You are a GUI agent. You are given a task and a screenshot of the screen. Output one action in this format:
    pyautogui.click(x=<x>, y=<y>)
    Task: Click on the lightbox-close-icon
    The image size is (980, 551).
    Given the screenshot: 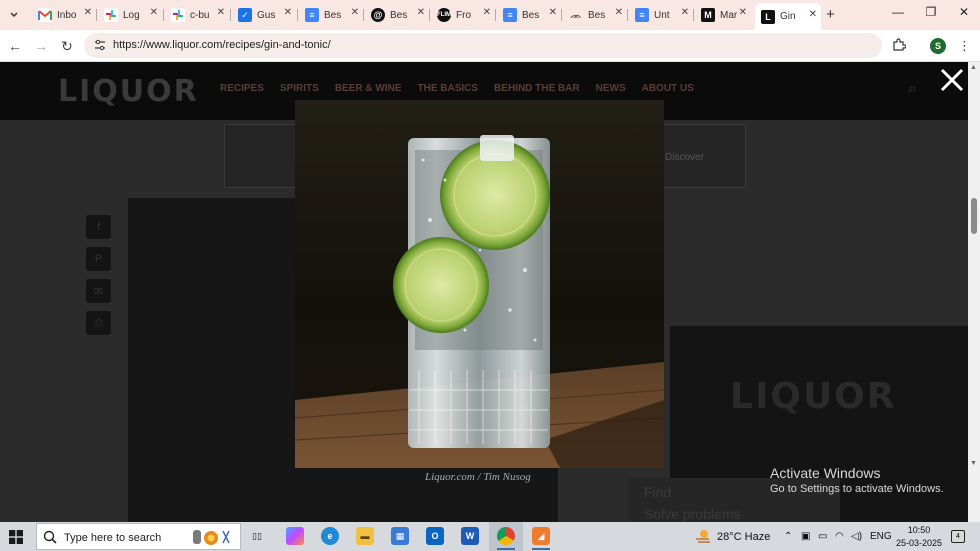 What is the action you would take?
    pyautogui.click(x=952, y=80)
    